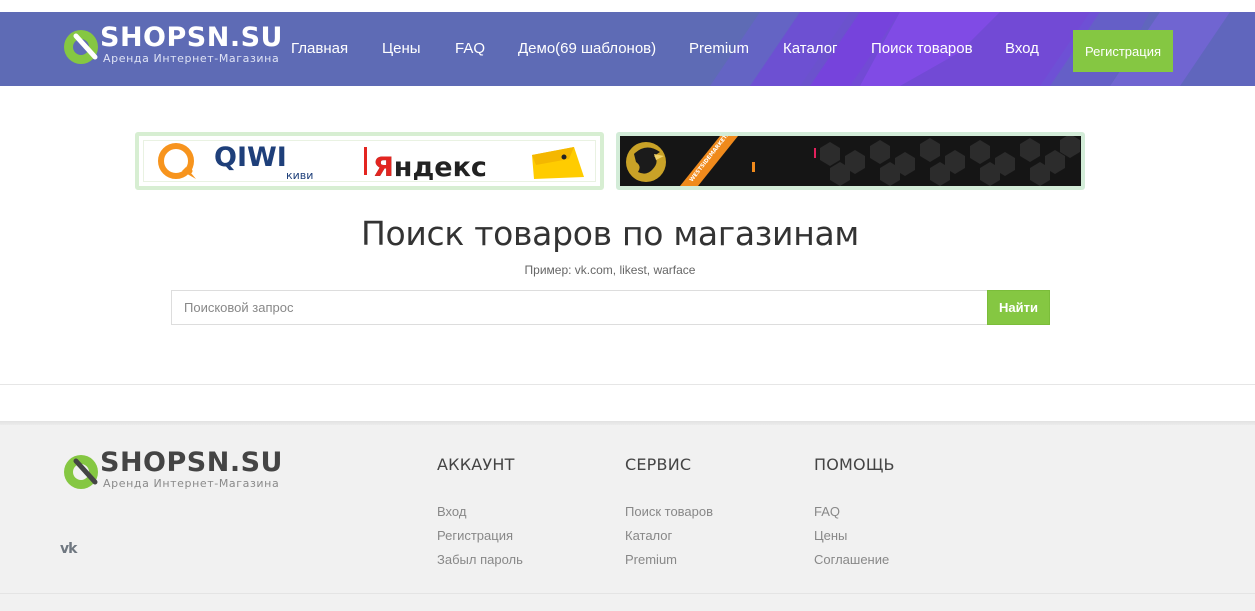  What do you see at coordinates (1022, 48) in the screenshot?
I see `nav-login: Вход` at bounding box center [1022, 48].